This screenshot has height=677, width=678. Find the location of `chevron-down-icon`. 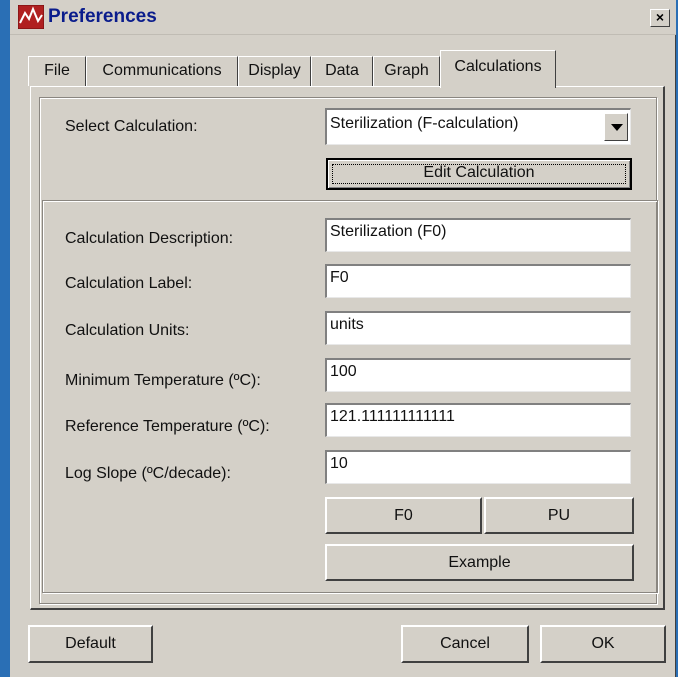

chevron-down-icon is located at coordinates (617, 127).